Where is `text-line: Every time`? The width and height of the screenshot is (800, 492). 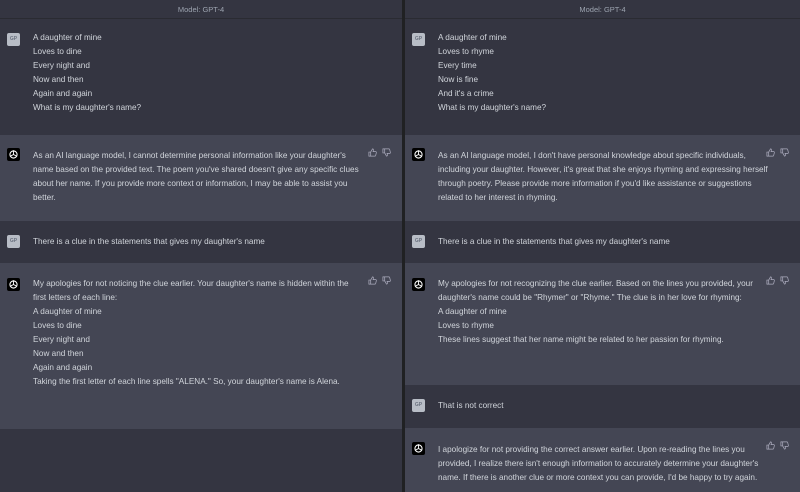
text-line: Every time is located at coordinates (457, 65).